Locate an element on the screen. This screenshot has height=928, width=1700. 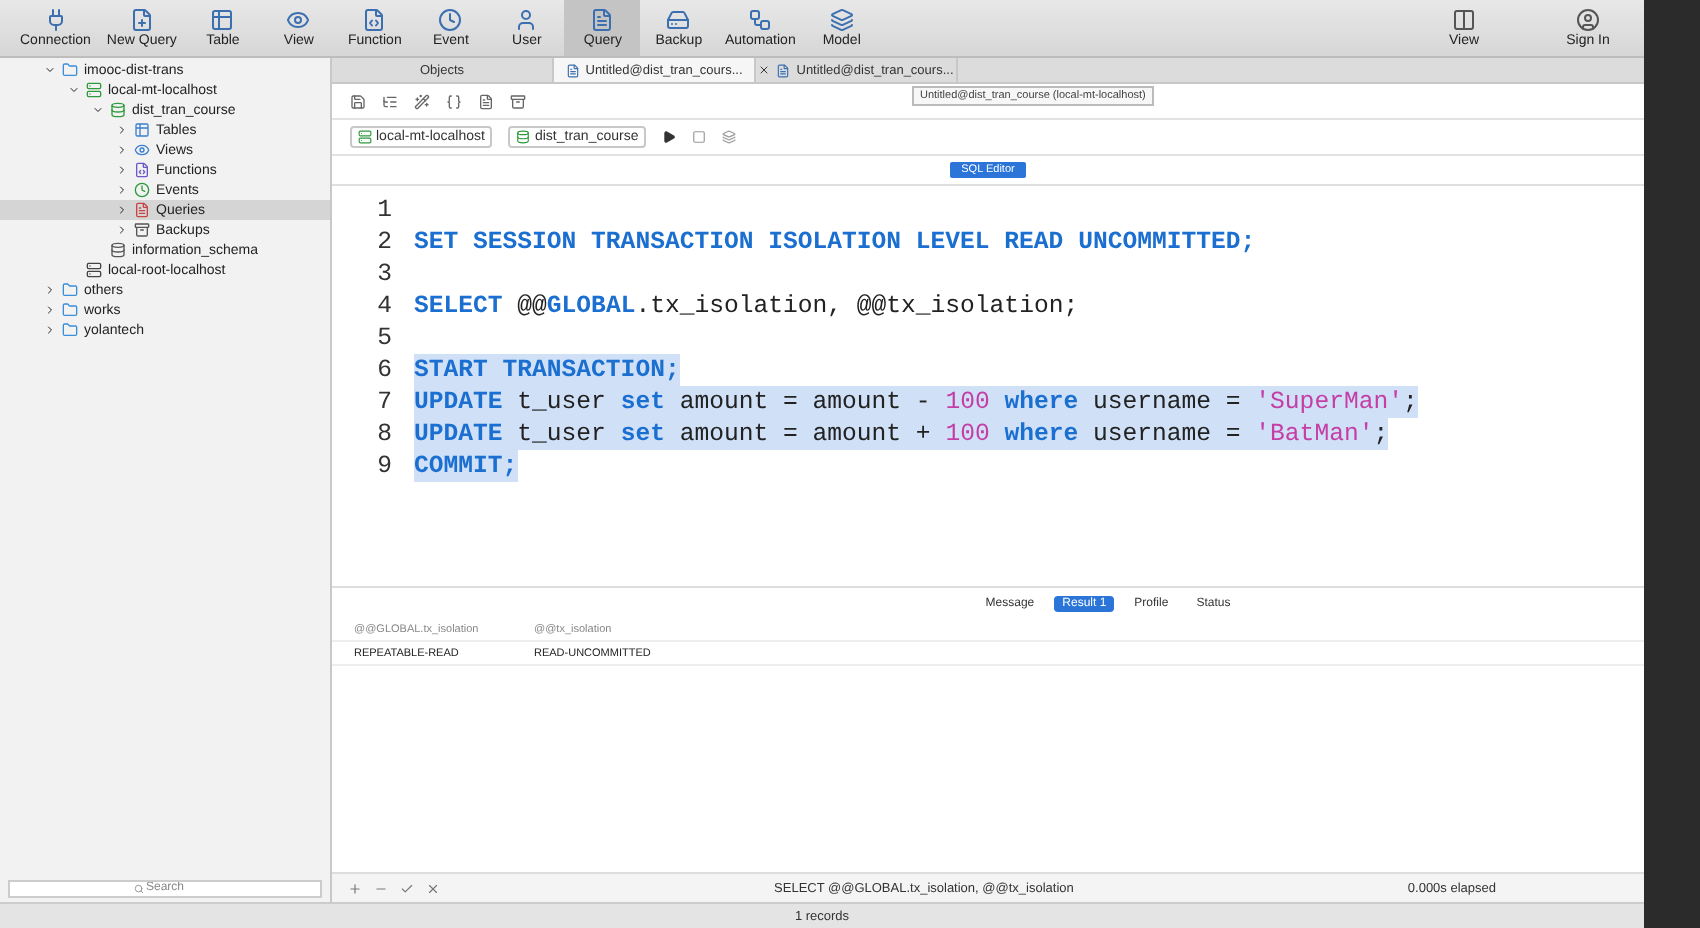
explain-icon is located at coordinates (729, 137).